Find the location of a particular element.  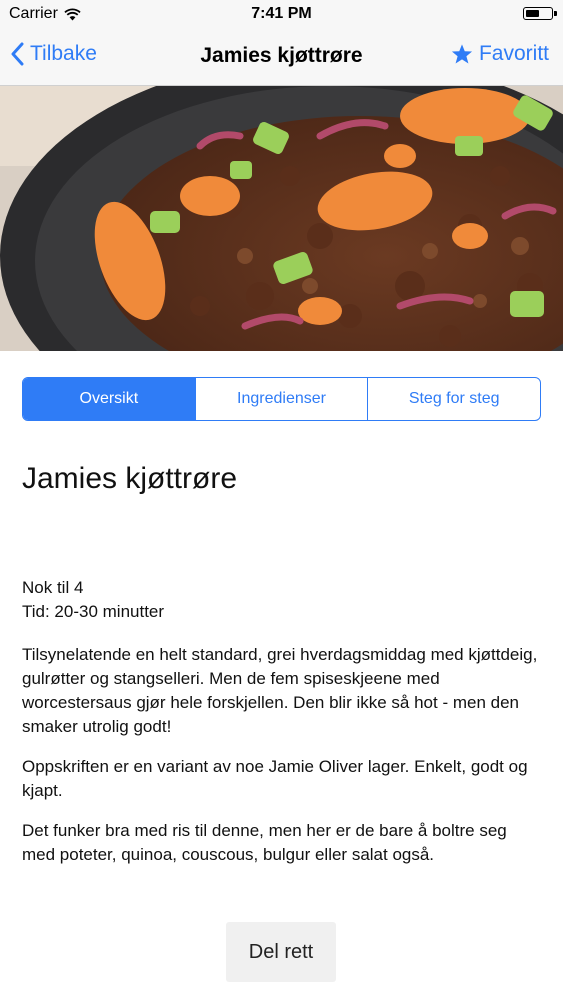

navigation-bar: Tilbake Jamies kjøttrøre Favoritt is located at coordinates (281, 57).